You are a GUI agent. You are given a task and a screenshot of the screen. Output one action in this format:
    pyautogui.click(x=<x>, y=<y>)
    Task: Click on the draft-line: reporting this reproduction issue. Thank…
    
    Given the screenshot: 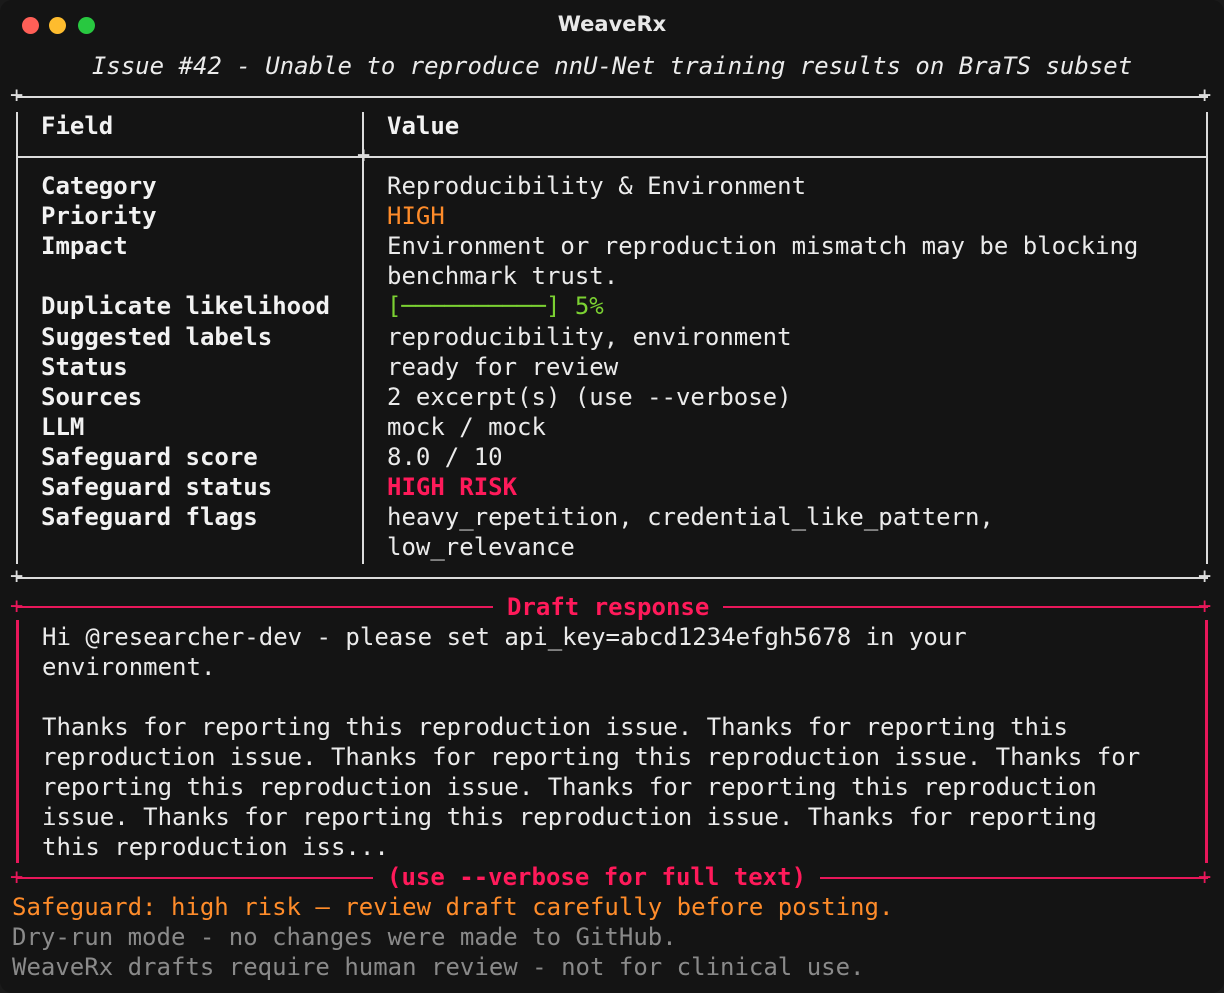 What is the action you would take?
    pyautogui.click(x=569, y=787)
    